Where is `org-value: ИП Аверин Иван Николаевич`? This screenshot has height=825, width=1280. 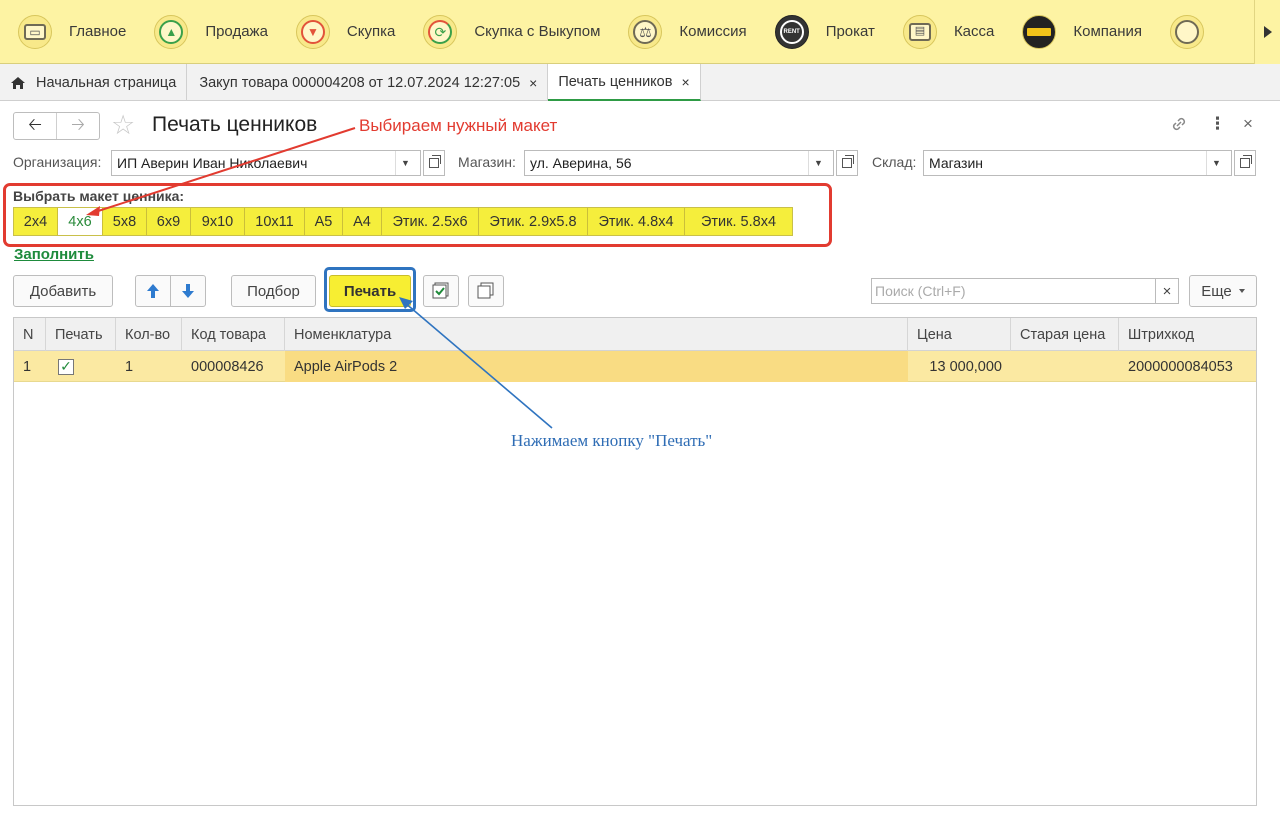
org-value: ИП Аверин Иван Николаевич is located at coordinates (212, 163).